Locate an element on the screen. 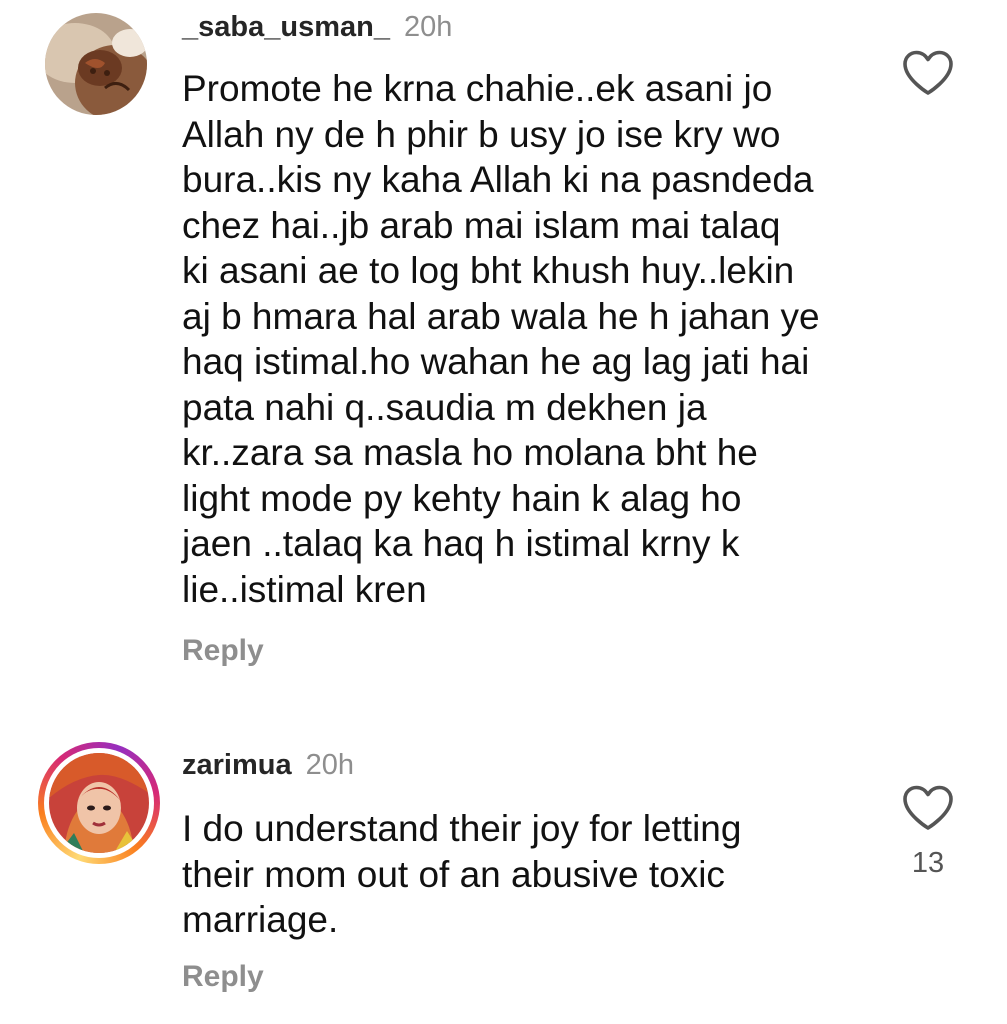 The image size is (1007, 1024). comment-text-line: chez hai..jb arab mai islam mai talaq is located at coordinates (481, 225).